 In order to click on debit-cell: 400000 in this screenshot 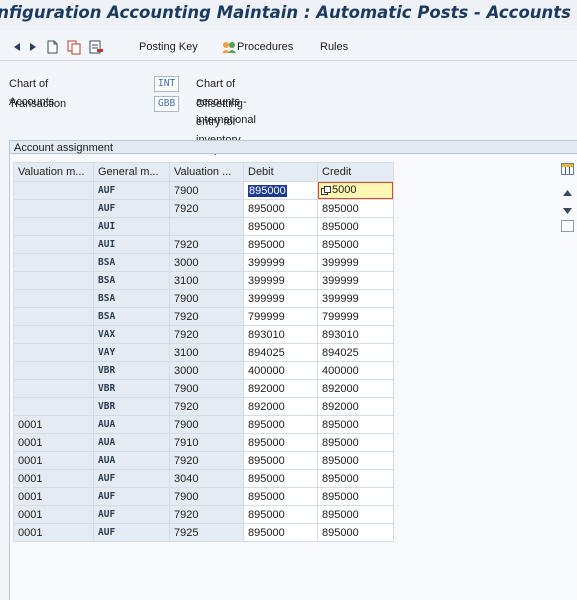, I will do `click(280, 370)`.